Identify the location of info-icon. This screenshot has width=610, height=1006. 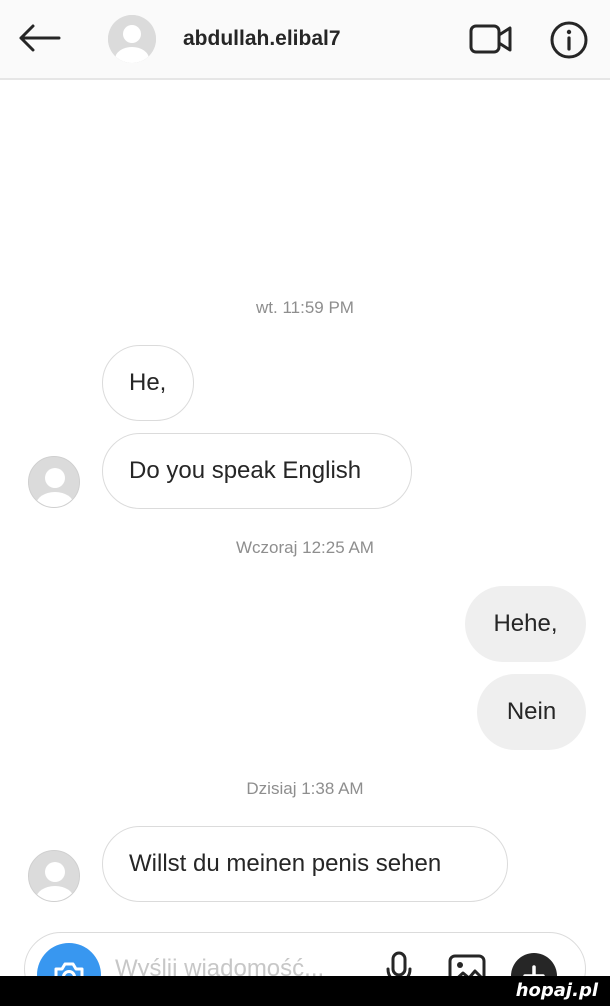
(569, 40).